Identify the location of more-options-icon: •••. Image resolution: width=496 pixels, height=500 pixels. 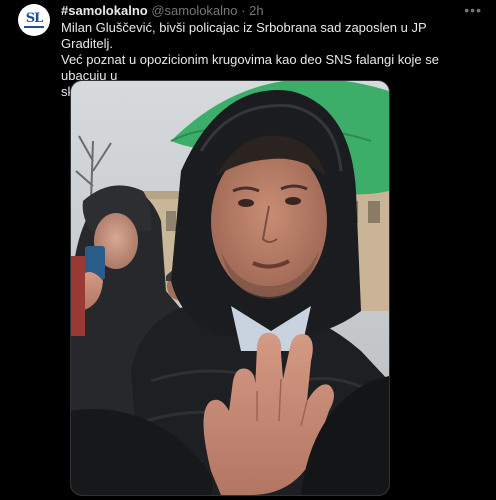
(473, 10).